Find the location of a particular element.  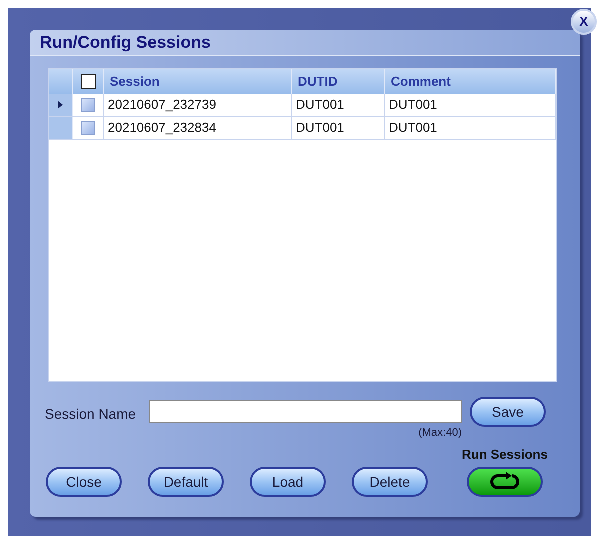

column-header: Comment is located at coordinates (470, 81).